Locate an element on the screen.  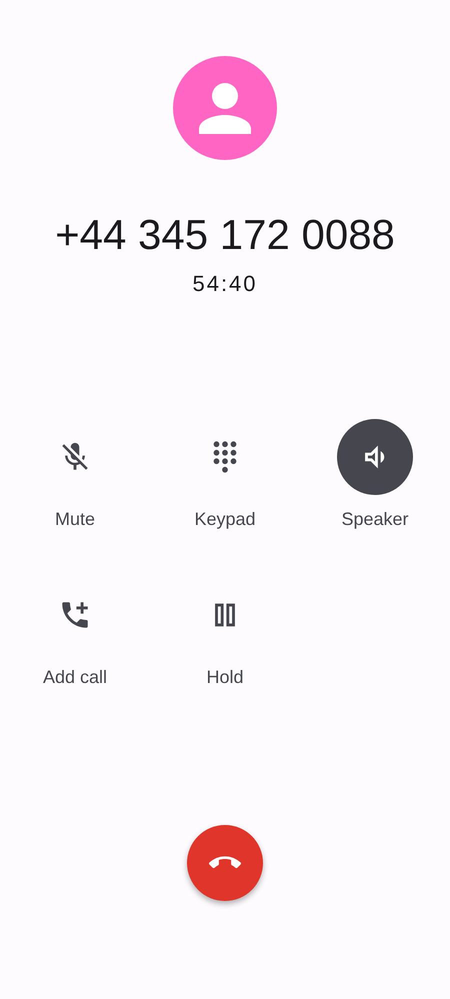
end-call-button is located at coordinates (225, 863).